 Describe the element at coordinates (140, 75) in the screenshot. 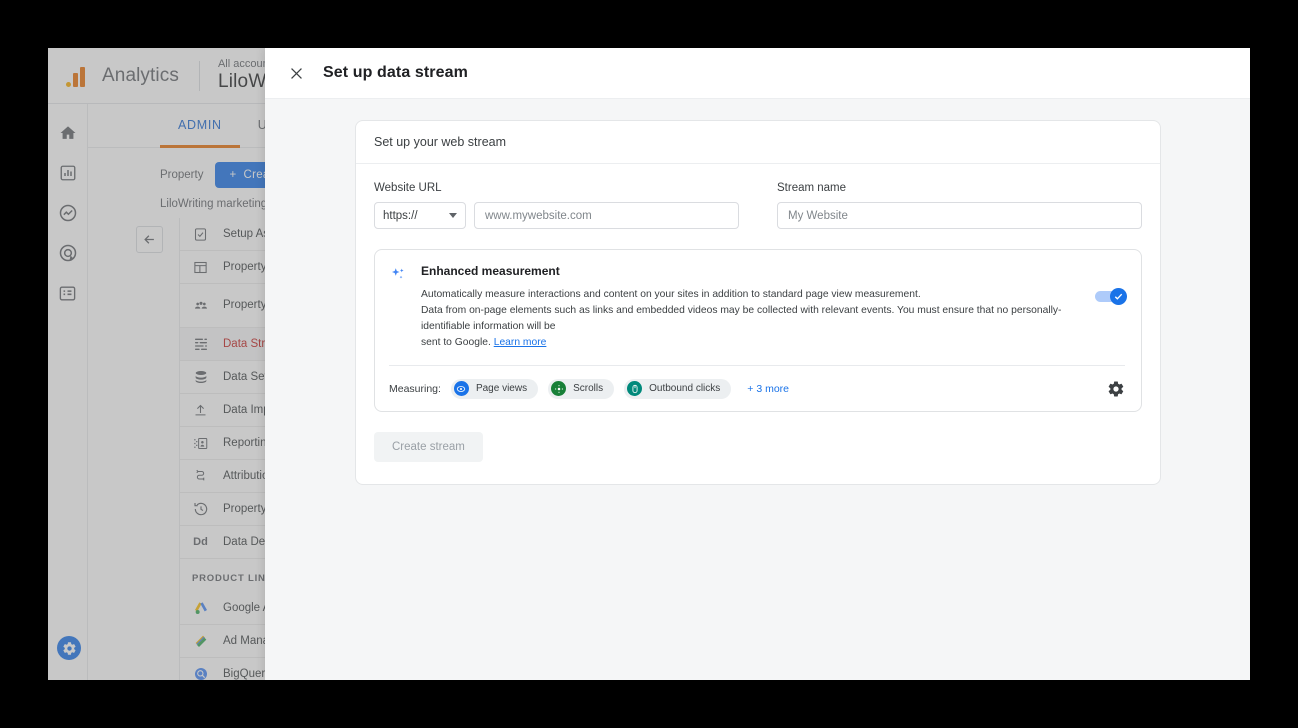

I see `brand-name: Analytics` at that location.